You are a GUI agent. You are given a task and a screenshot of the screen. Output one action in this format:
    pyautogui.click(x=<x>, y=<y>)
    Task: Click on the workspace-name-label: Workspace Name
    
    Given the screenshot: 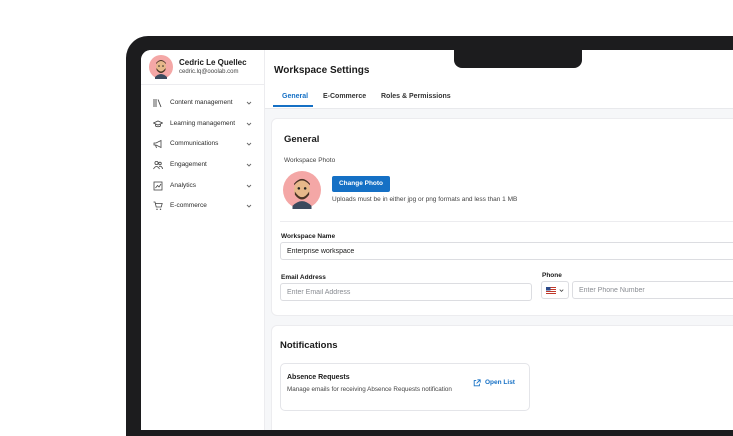 What is the action you would take?
    pyautogui.click(x=308, y=236)
    